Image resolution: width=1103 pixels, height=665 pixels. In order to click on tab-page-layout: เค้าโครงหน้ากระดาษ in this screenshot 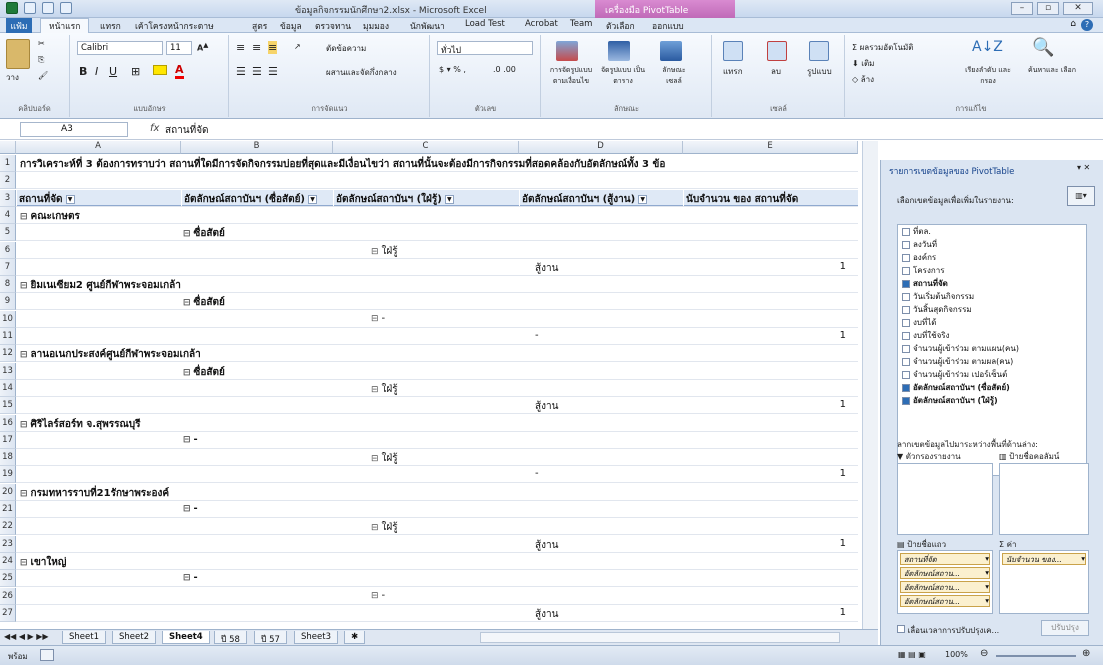, I will do `click(174, 26)`.